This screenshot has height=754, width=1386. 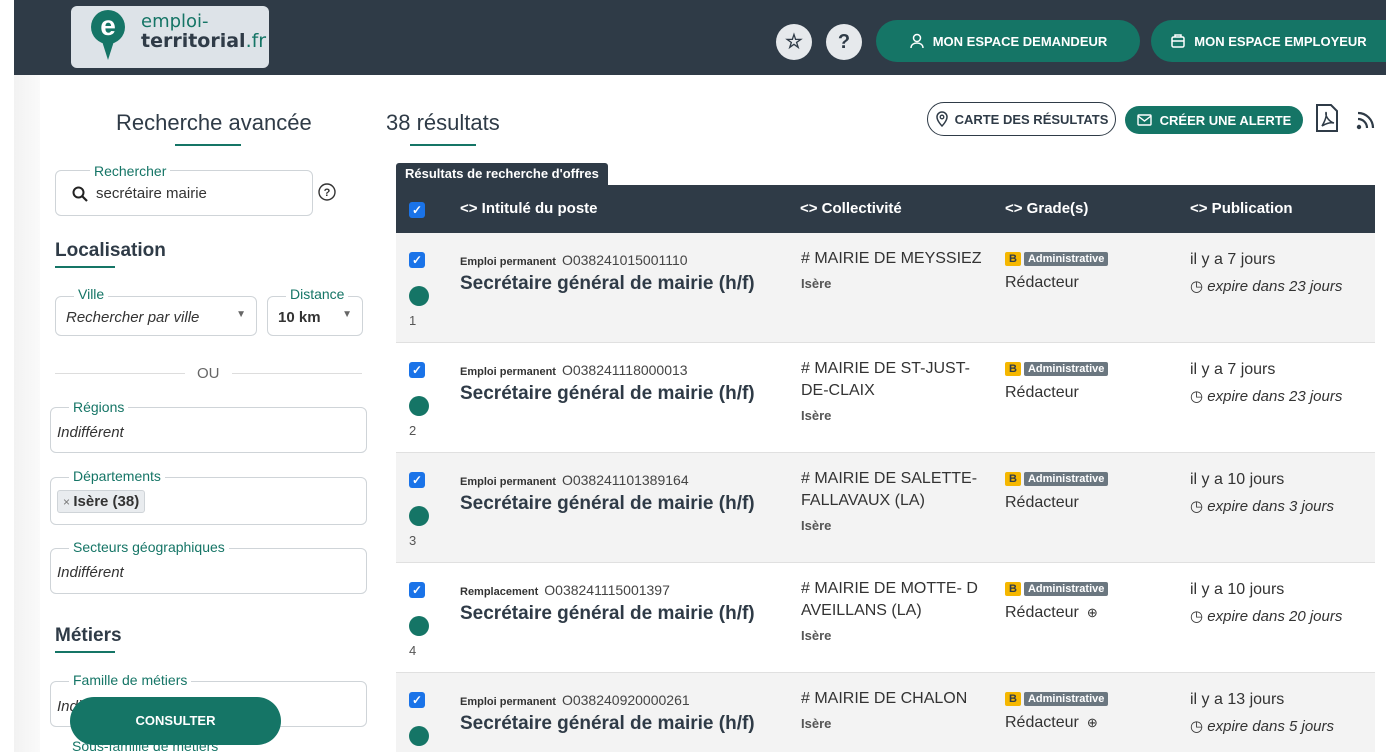 I want to click on espace-demandeur-button: MON ESPACE DEMANDEUR, so click(x=1008, y=41).